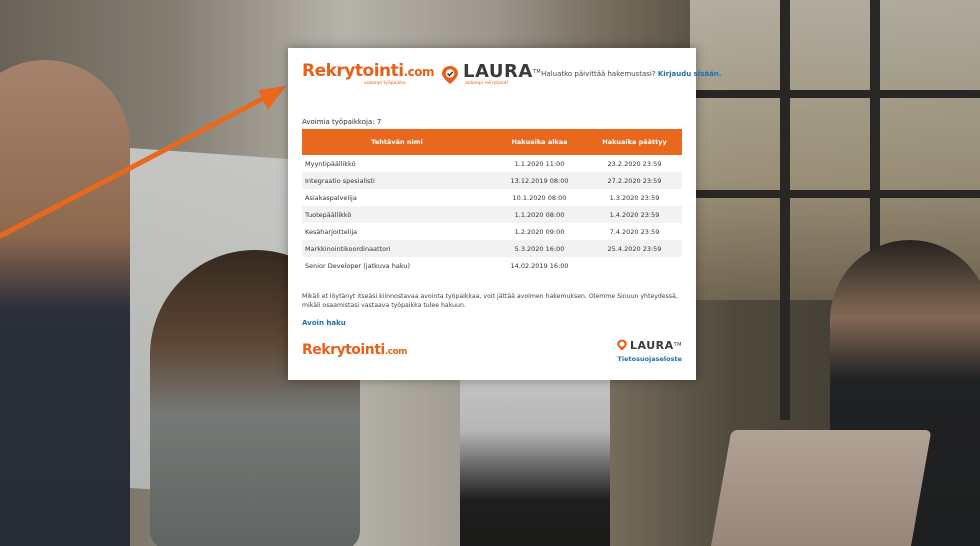 The image size is (980, 546). I want to click on job-start: 1.2.2020 09:00, so click(539, 231).